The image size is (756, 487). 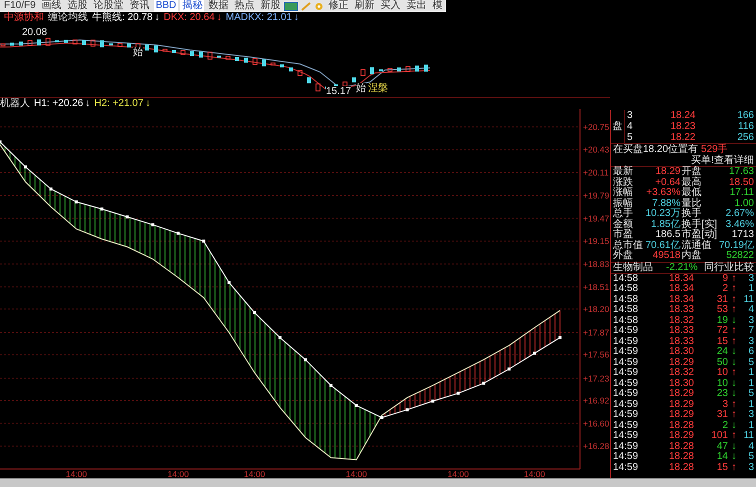 What do you see at coordinates (52, 6) in the screenshot?
I see `toolbar-button: 画线` at bounding box center [52, 6].